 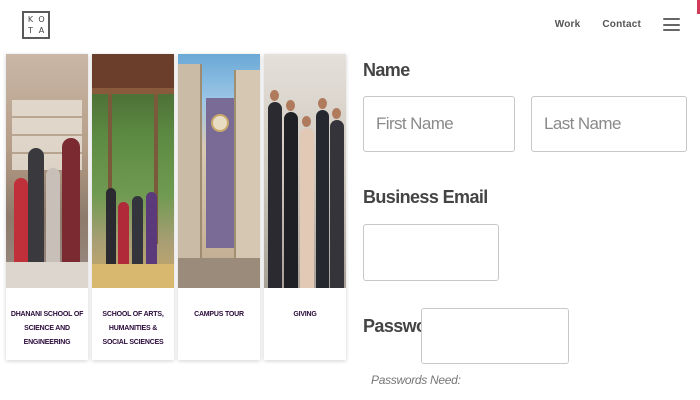 What do you see at coordinates (133, 276) in the screenshot?
I see `photo-ground` at bounding box center [133, 276].